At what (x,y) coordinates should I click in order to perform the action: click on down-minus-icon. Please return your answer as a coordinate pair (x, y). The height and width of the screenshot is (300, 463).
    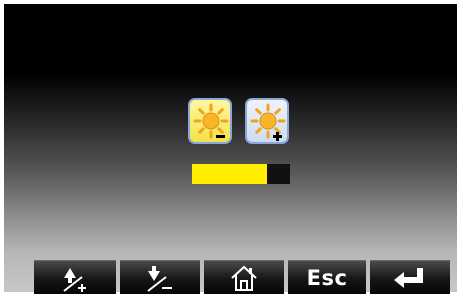
    Looking at the image, I should click on (159, 279).